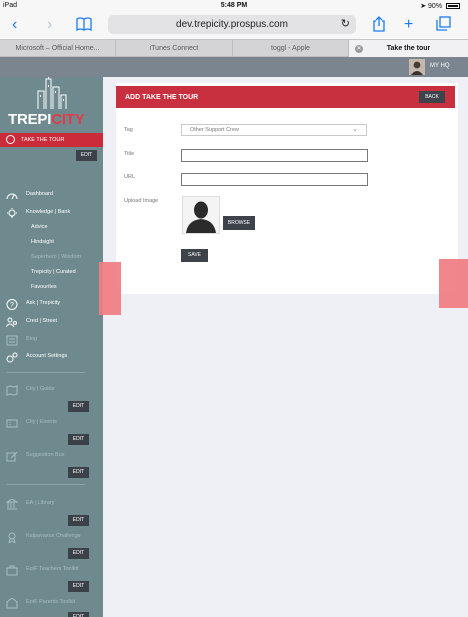 This screenshot has width=468, height=617. I want to click on title-label: Title, so click(129, 154).